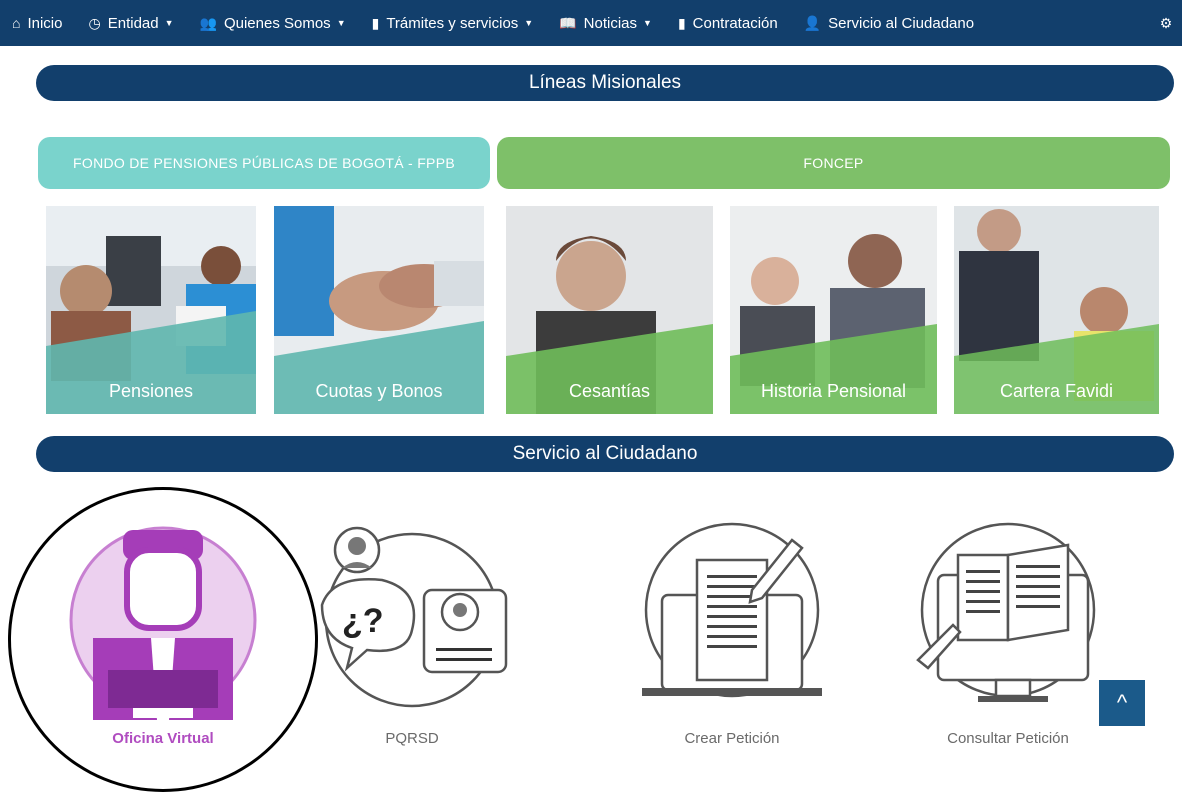 The image size is (1182, 796). I want to click on nav-label: Servicio al Ciudadano, so click(901, 23).